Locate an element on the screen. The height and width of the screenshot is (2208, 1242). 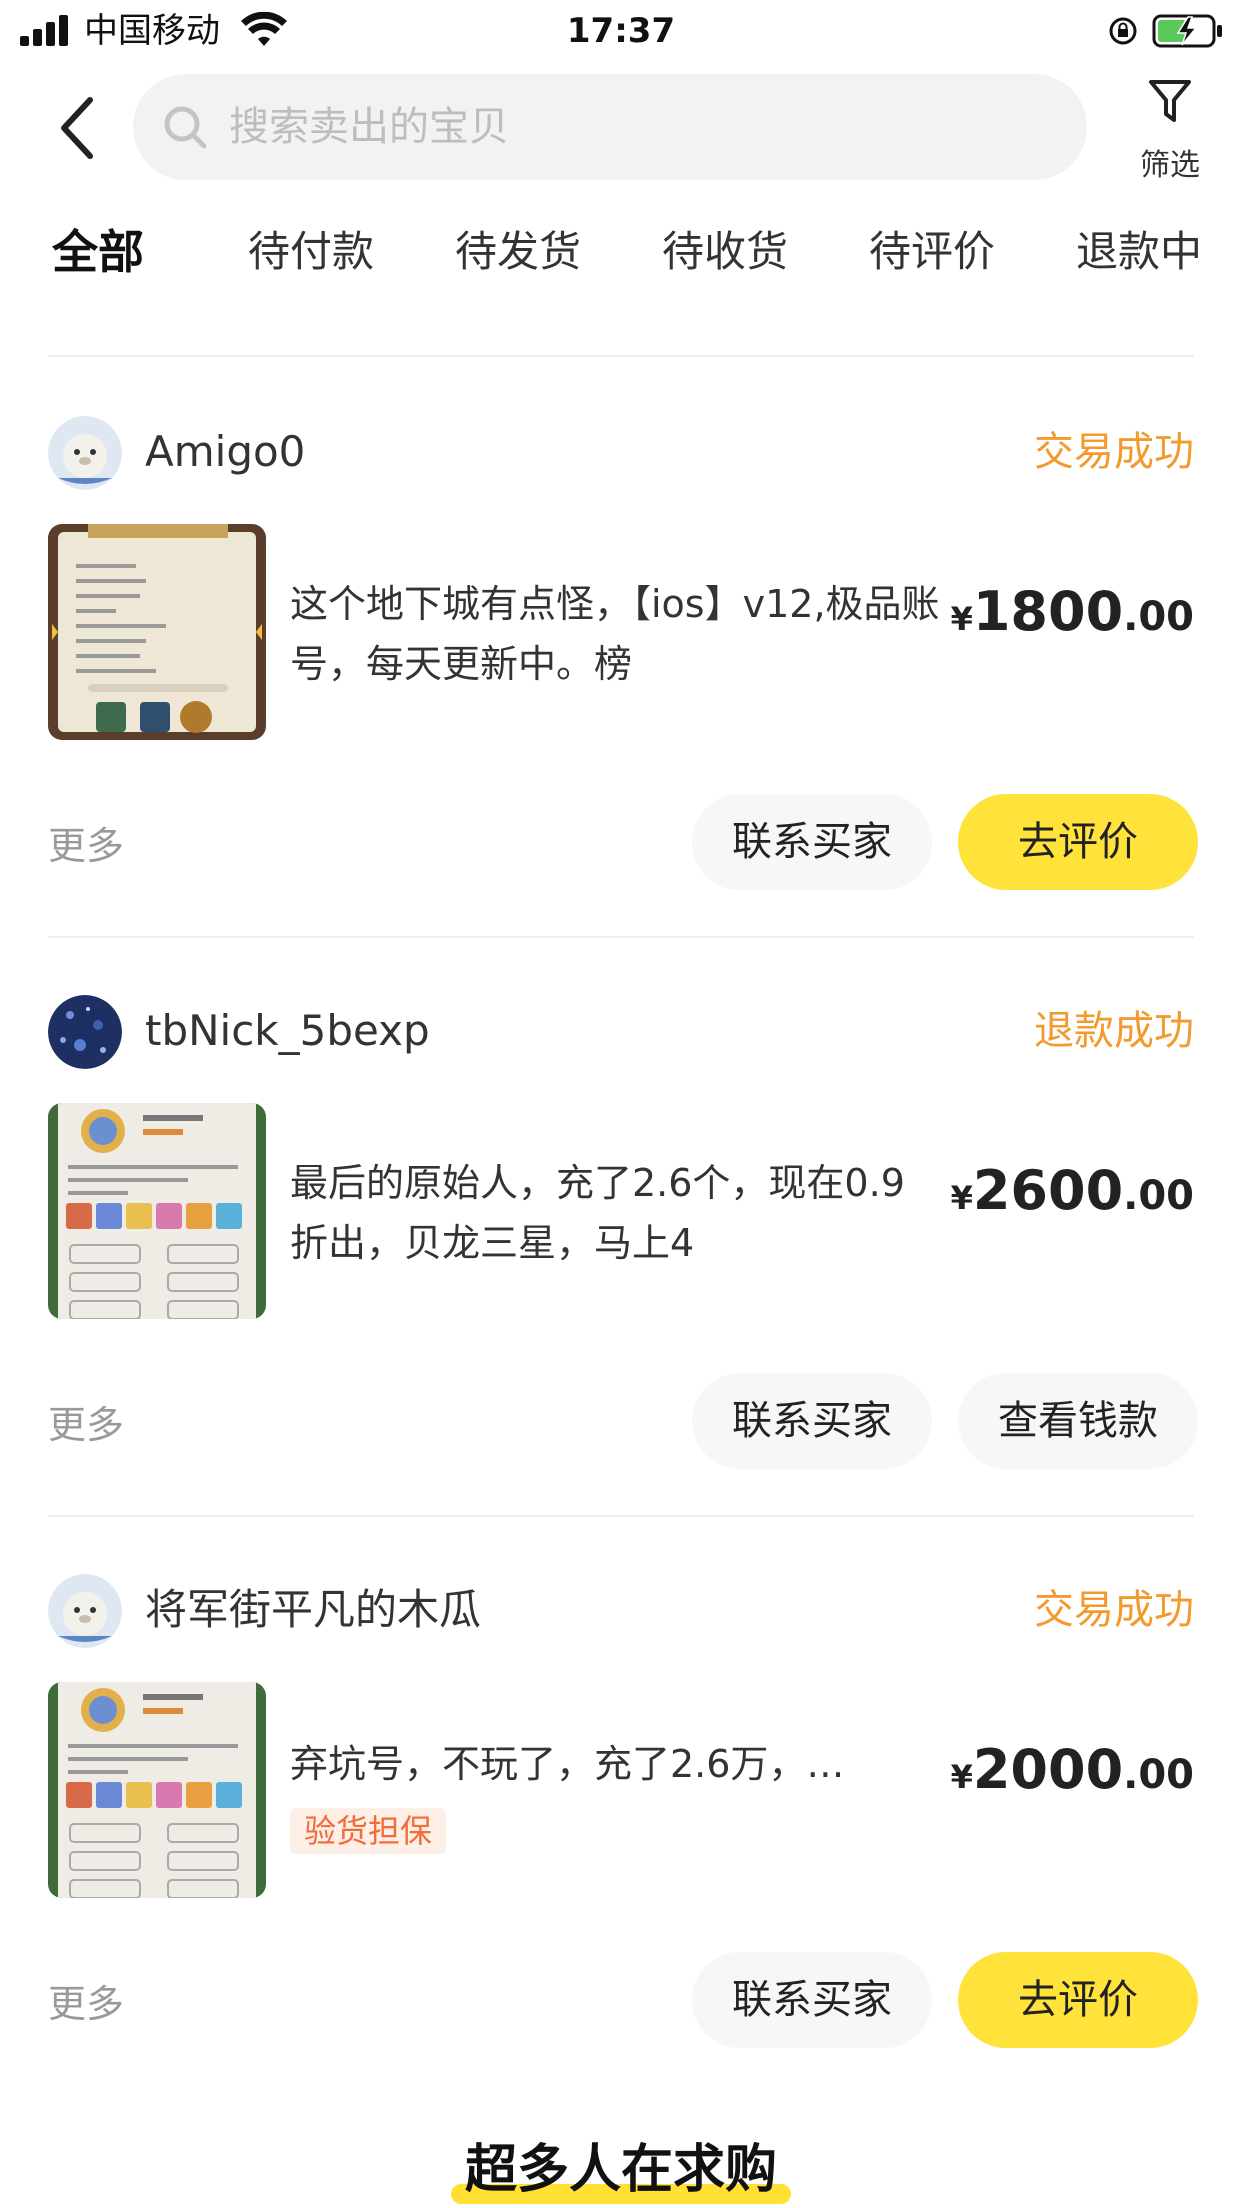
product-title: 这个地下城有点怪，【ios】v12,极品账号，每天更新中。榜 is located at coordinates (615, 634).